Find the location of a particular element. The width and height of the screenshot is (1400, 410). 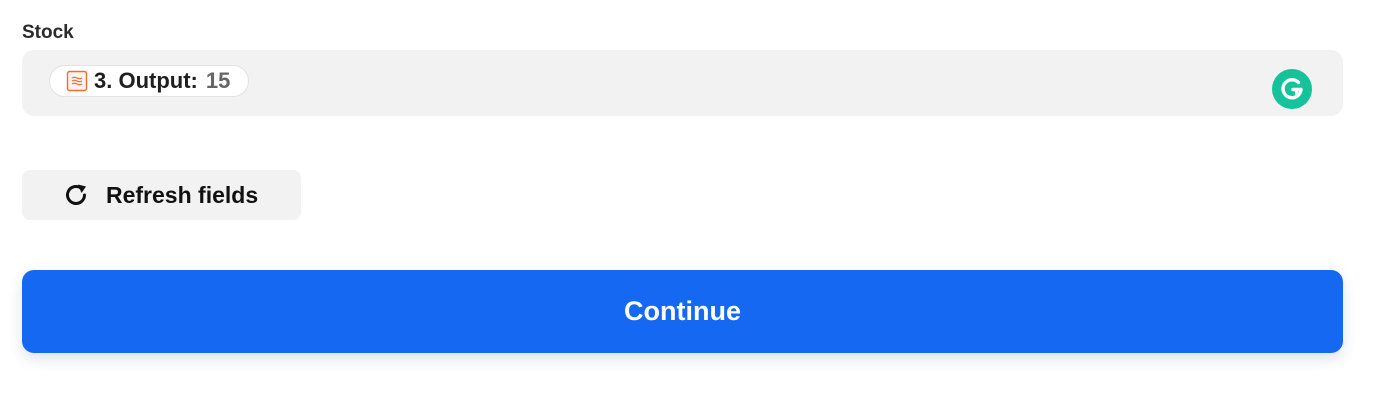

formatter-step-icon is located at coordinates (77, 81).